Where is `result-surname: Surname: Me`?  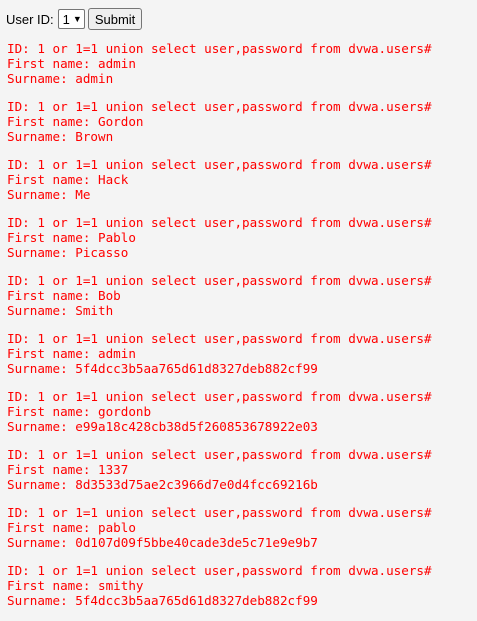 result-surname: Surname: Me is located at coordinates (49, 194).